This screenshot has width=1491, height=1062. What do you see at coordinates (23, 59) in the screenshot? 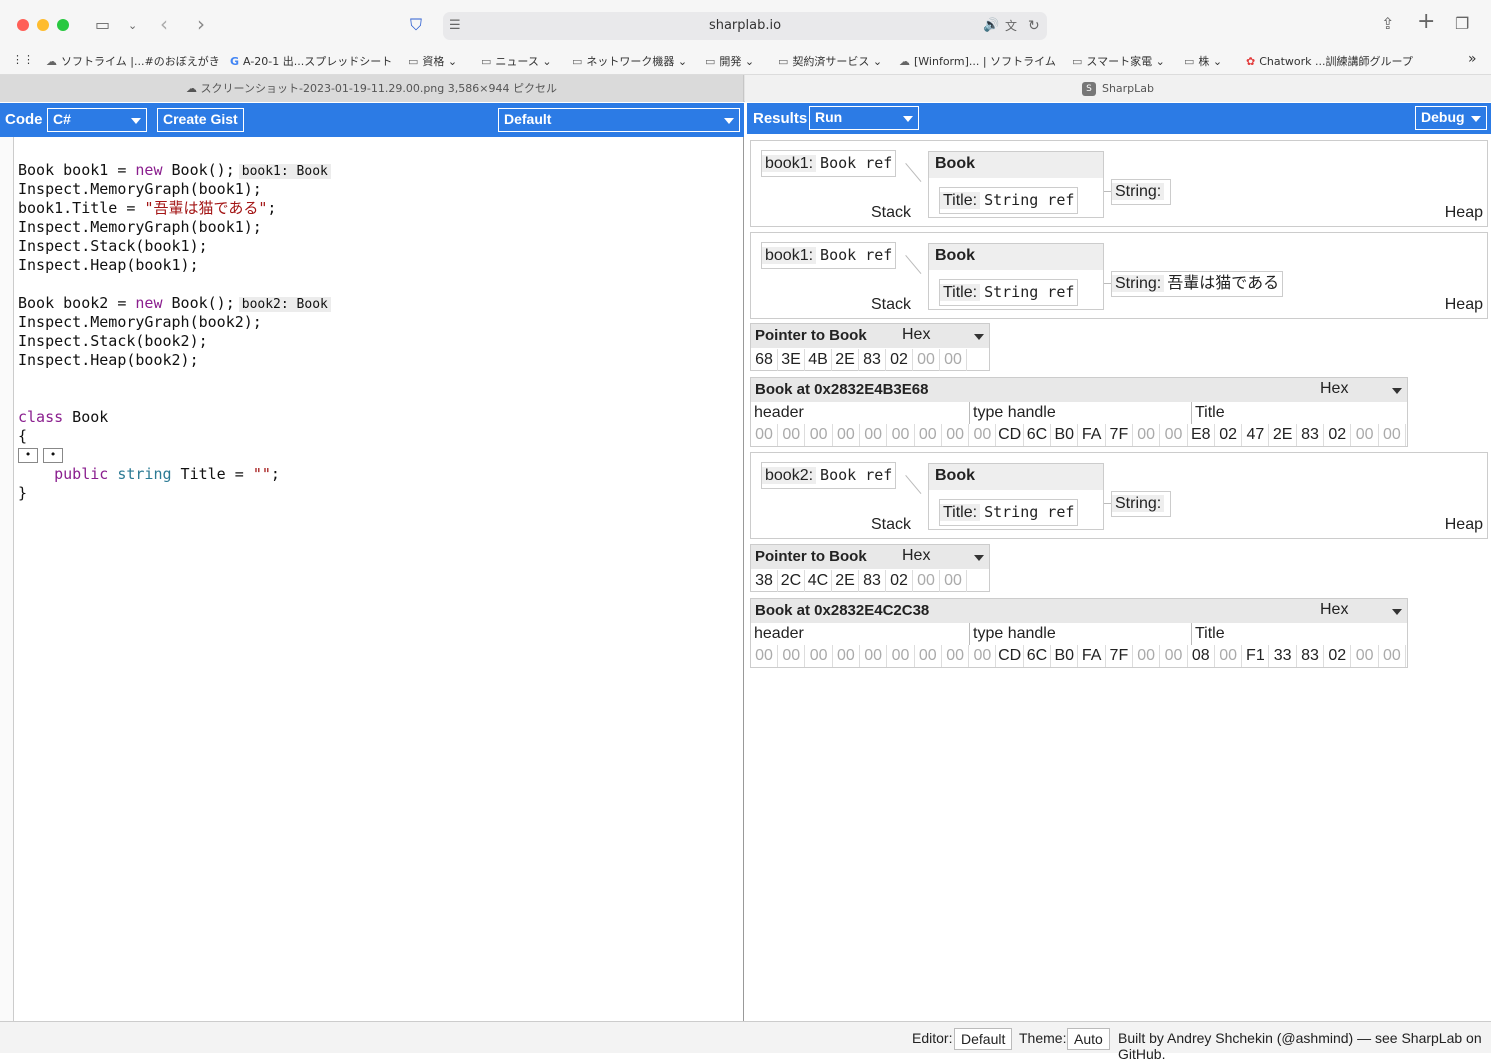
I see `apps-grid-icon: ⋮⋮` at bounding box center [23, 59].